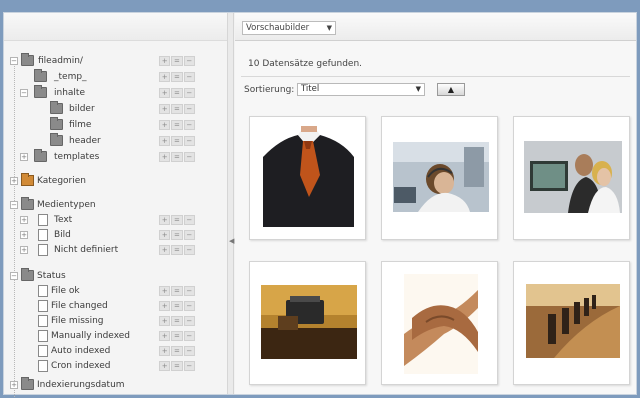  What do you see at coordinates (116, 140) in the screenshot?
I see `tree-item-header: header + = −` at bounding box center [116, 140].